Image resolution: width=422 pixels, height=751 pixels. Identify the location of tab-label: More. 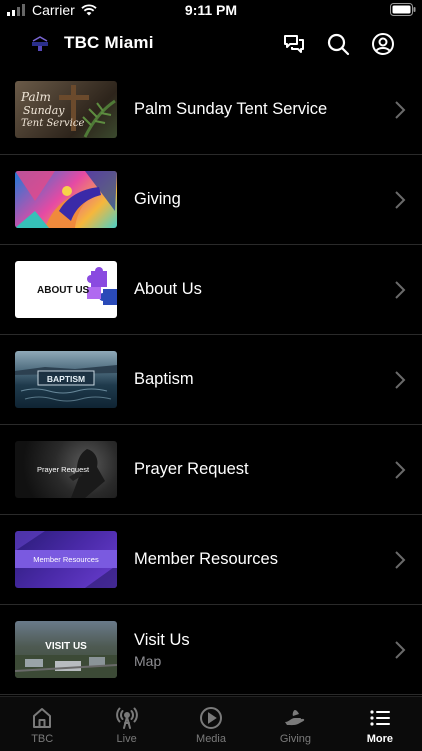
(379, 739).